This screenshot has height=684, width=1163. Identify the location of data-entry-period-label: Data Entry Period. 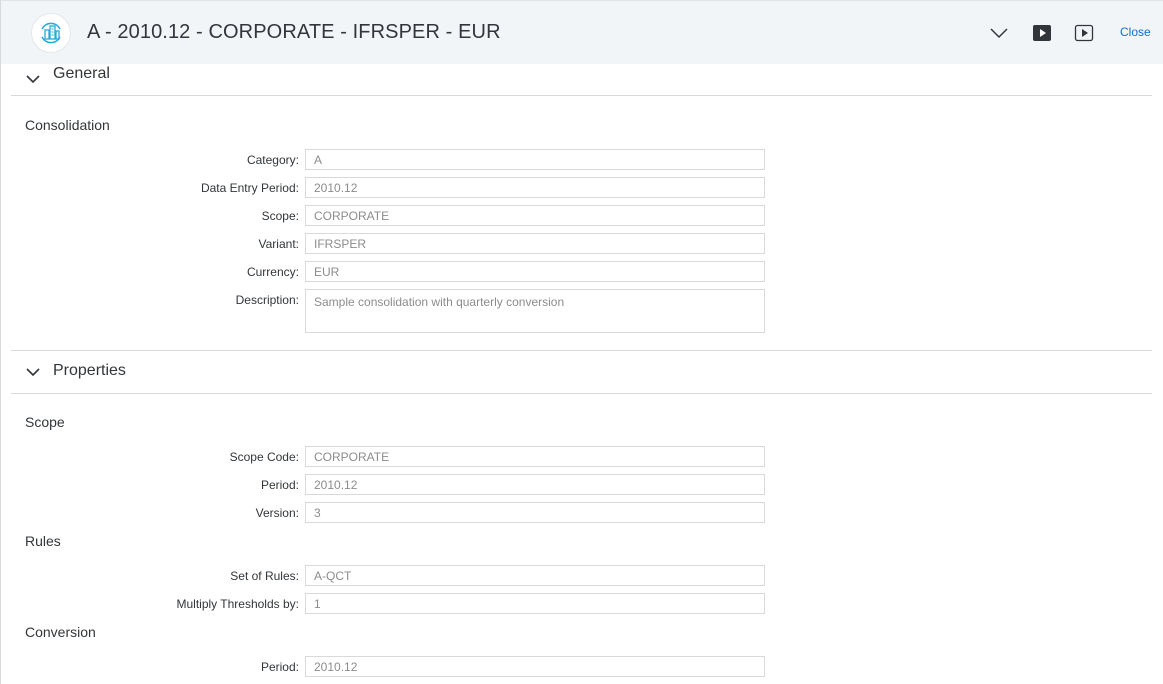
(150, 188).